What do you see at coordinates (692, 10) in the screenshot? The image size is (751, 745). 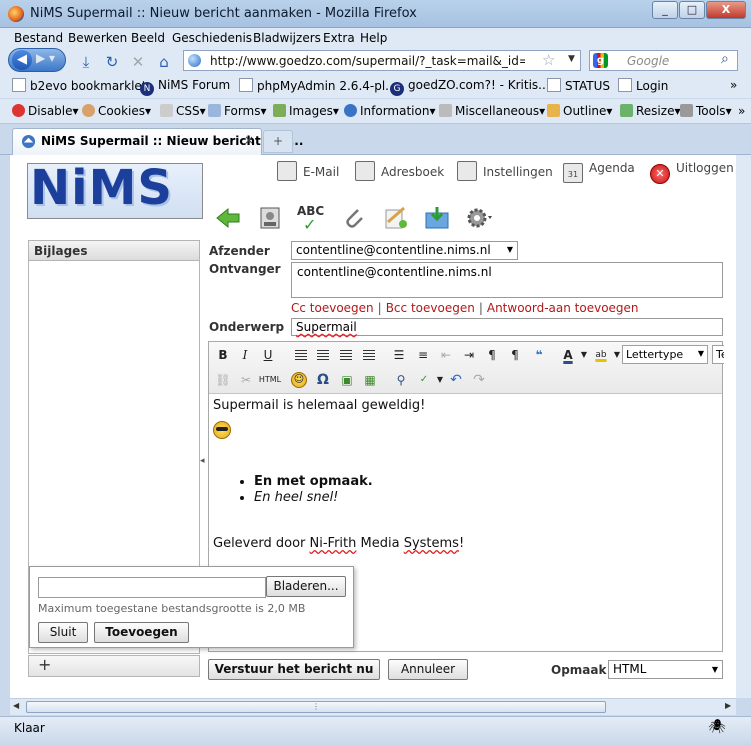 I see `maximize-button: □` at bounding box center [692, 10].